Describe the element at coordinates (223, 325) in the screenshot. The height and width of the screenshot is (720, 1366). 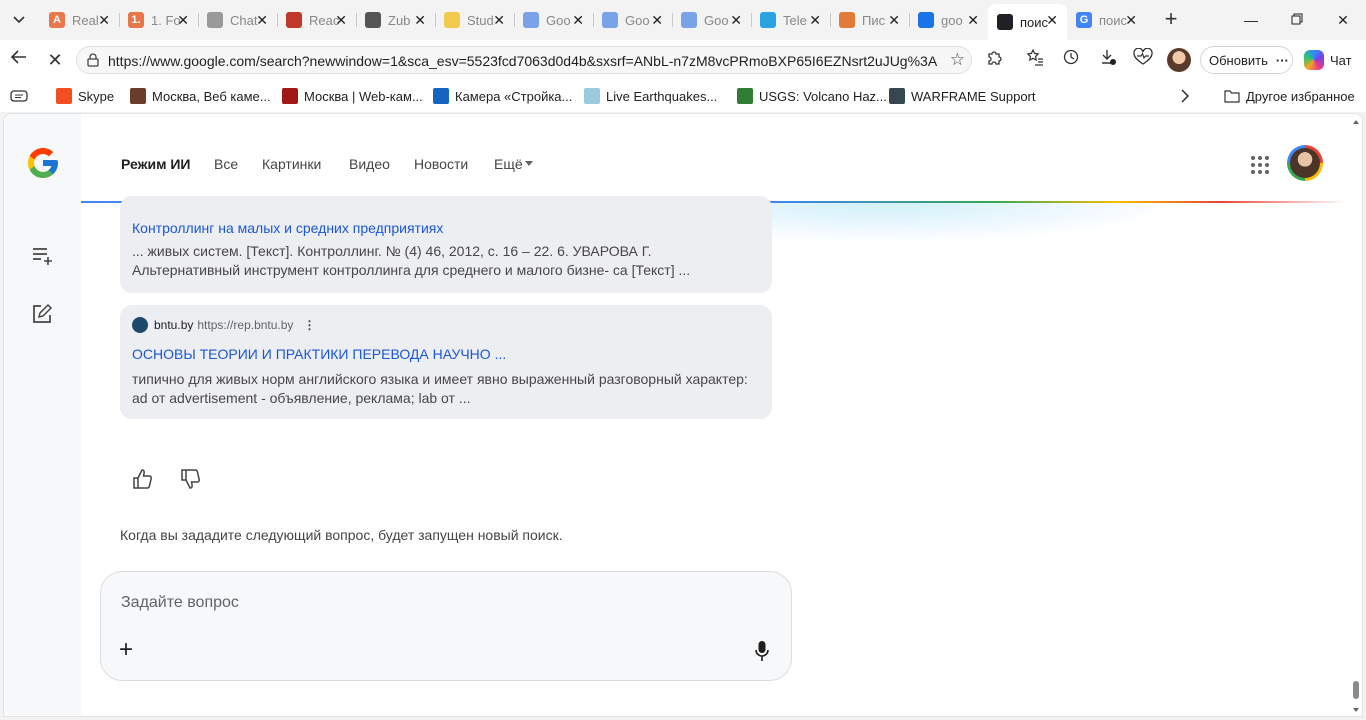
I see `result-source: bntu.by https://rep.bntu.by ⋮` at that location.